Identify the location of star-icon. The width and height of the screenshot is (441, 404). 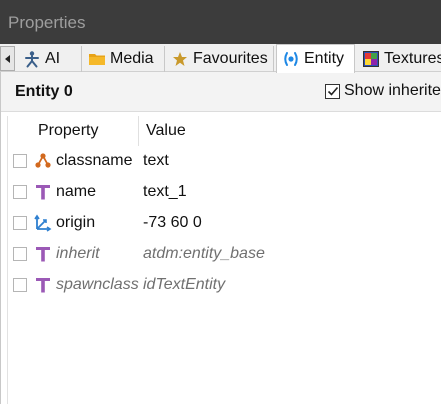
(180, 59).